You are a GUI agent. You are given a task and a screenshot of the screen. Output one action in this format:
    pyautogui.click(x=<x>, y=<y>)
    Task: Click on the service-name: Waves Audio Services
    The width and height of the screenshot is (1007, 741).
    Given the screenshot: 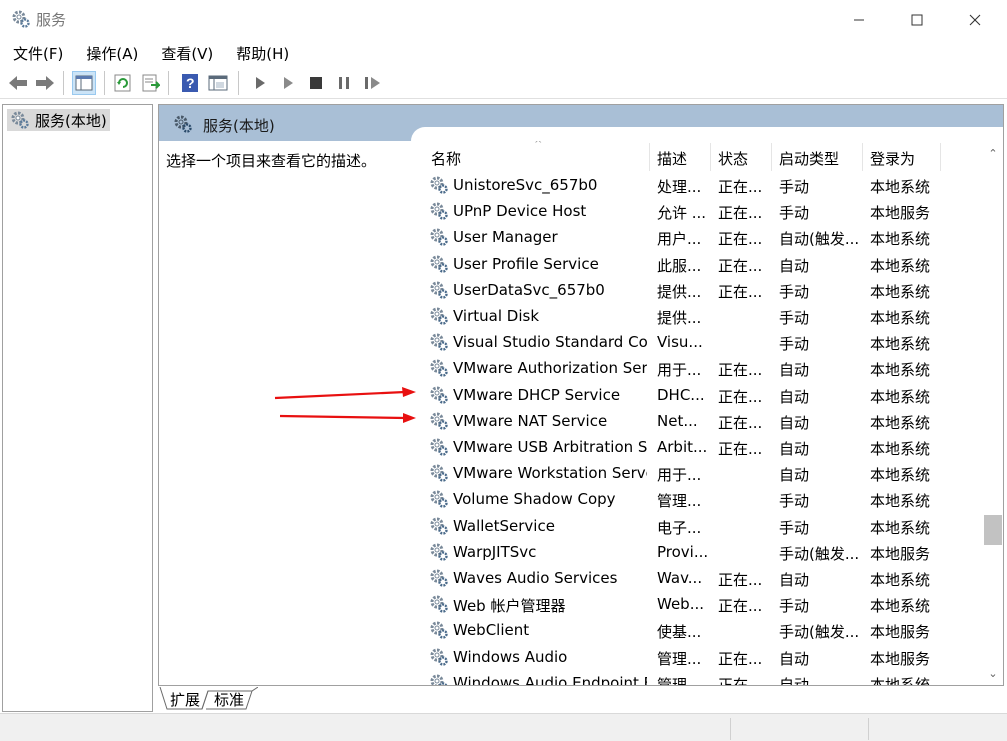 What is the action you would take?
    pyautogui.click(x=535, y=578)
    